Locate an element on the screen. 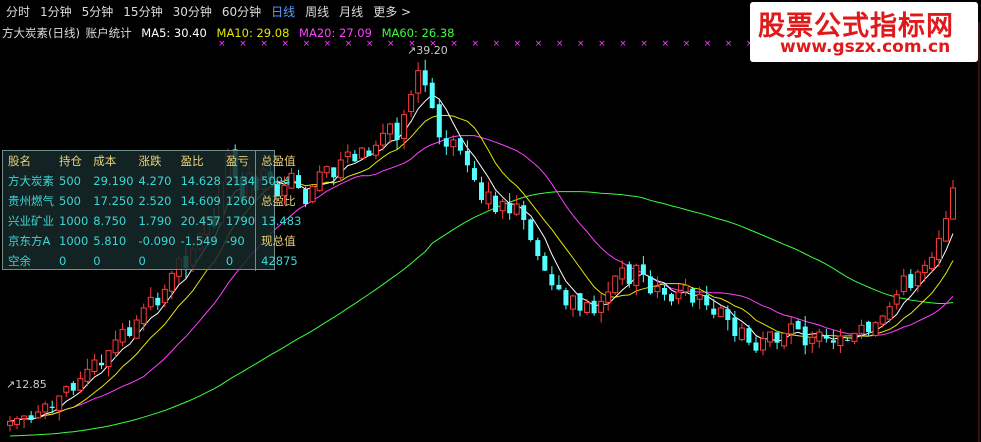 Image resolution: width=981 pixels, height=442 pixels. ma5-label: MA5: 30.40 is located at coordinates (174, 33).